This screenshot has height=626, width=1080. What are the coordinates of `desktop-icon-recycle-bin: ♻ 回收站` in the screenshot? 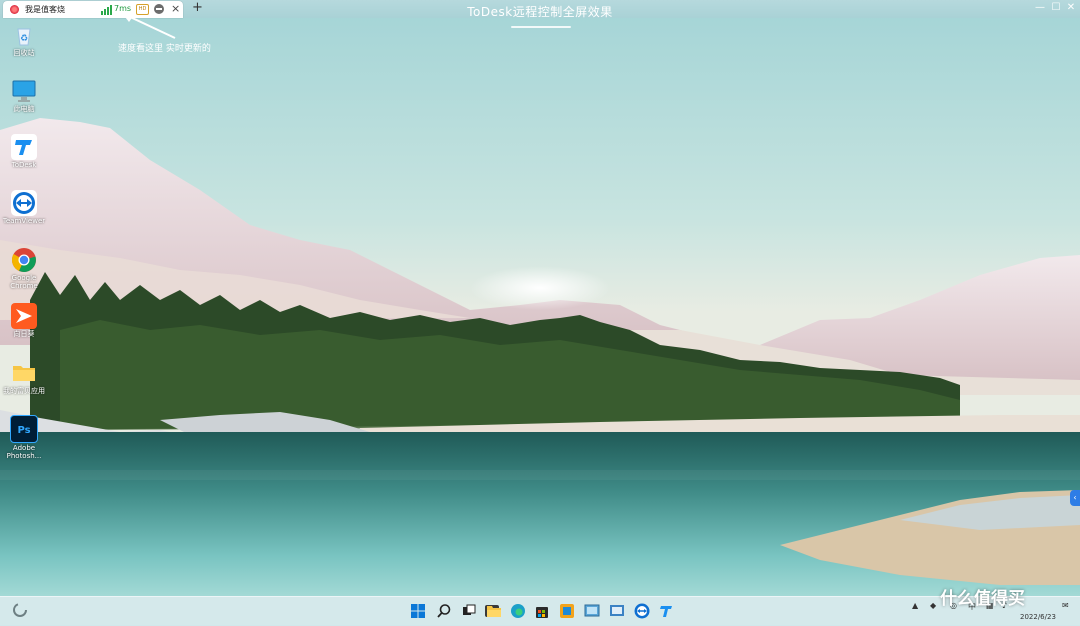 It's located at (24, 39).